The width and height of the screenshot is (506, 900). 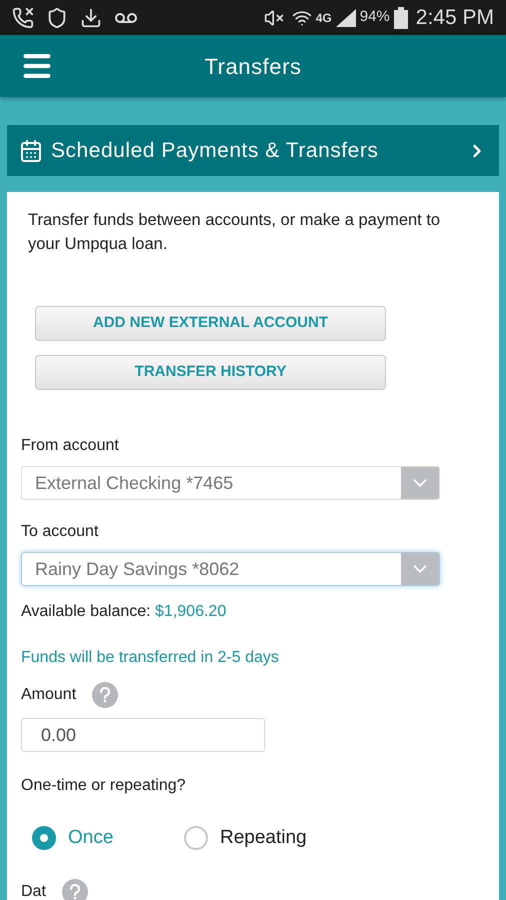 I want to click on network-type: 4G, so click(x=324, y=18).